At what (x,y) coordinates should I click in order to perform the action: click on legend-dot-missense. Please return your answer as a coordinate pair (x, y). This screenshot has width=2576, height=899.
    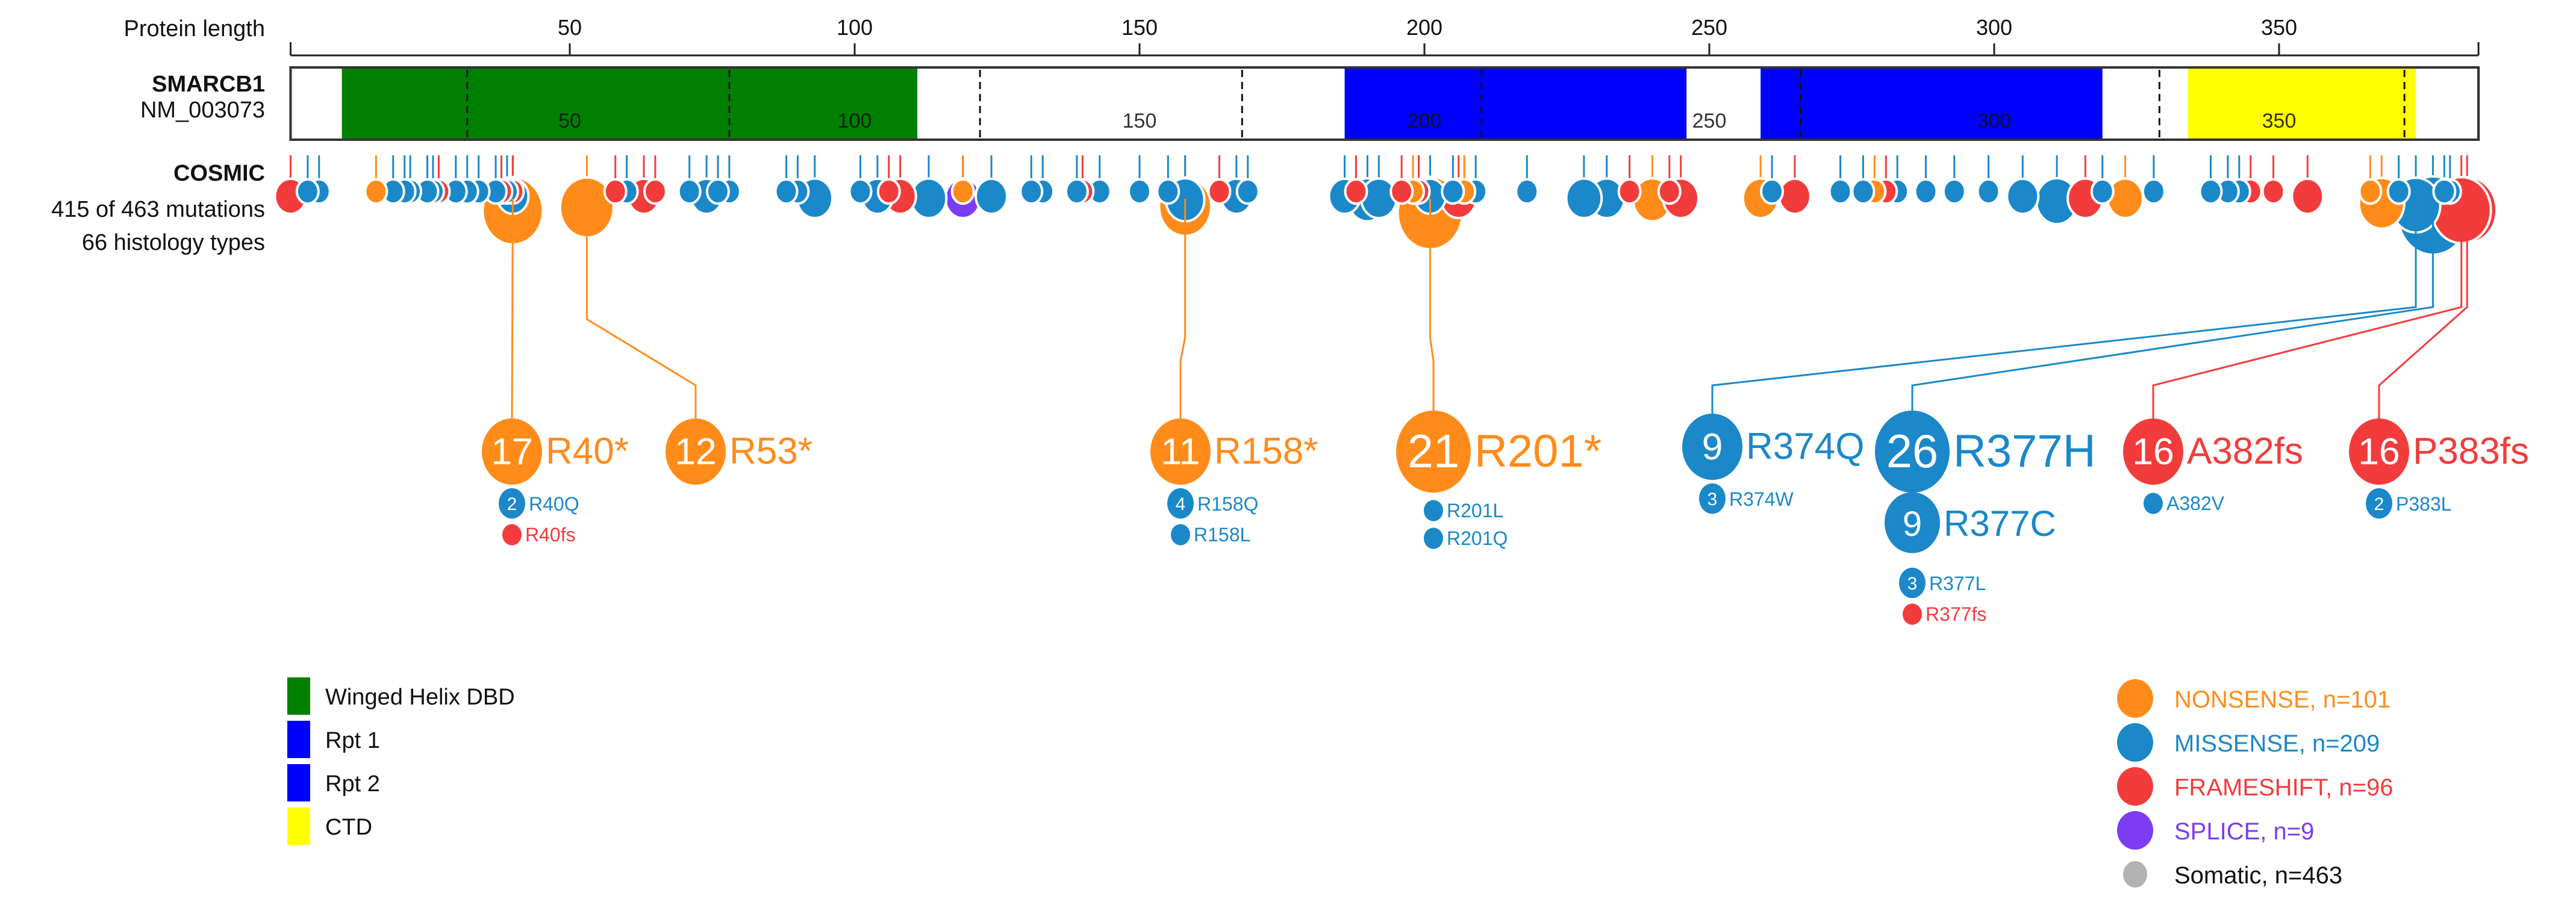
    Looking at the image, I should click on (2135, 742).